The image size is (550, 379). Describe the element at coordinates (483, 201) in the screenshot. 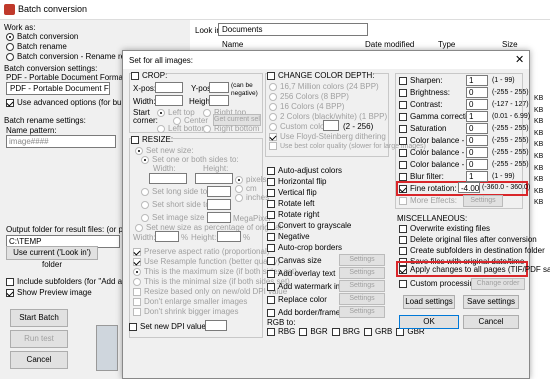

I see `more-effects-settings-button: Settings` at that location.